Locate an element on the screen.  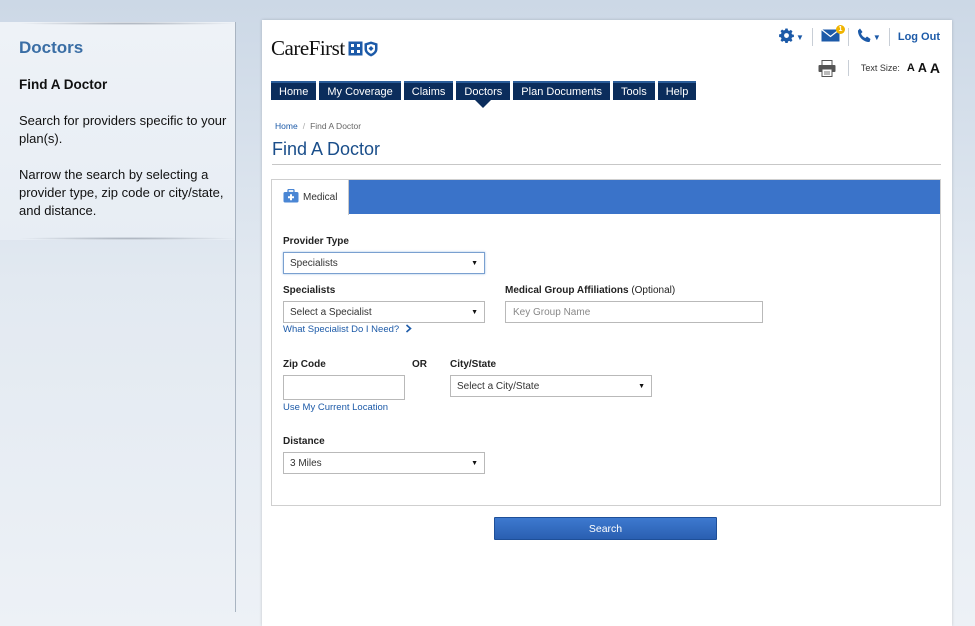
gear-icon is located at coordinates (786, 37).